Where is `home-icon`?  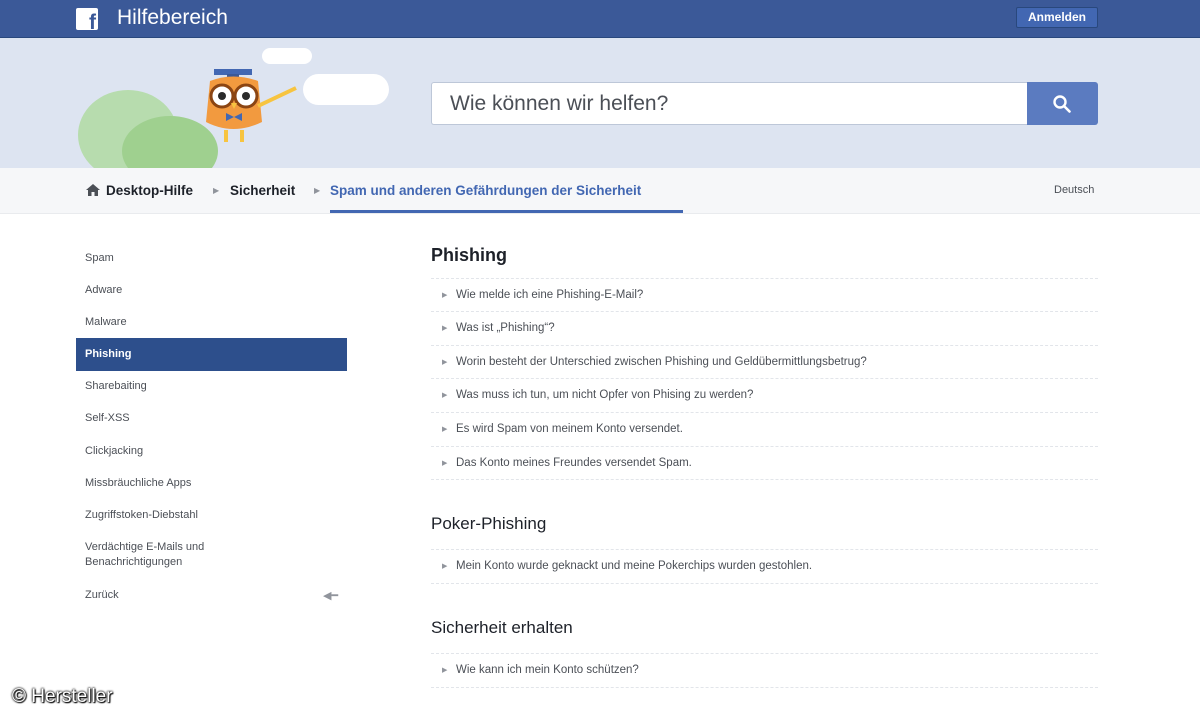 home-icon is located at coordinates (93, 190).